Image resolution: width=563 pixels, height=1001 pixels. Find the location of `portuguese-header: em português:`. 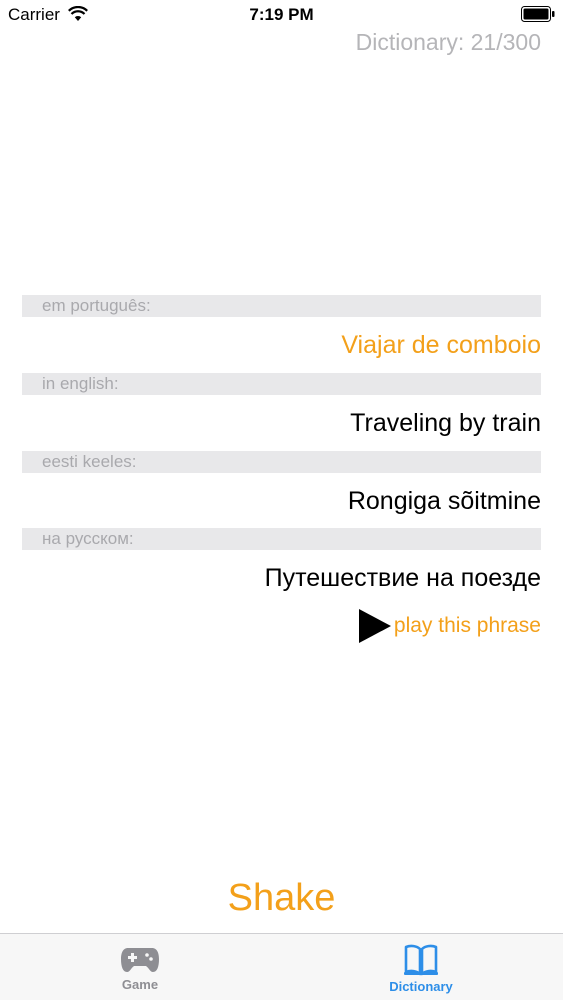

portuguese-header: em português: is located at coordinates (281, 306).